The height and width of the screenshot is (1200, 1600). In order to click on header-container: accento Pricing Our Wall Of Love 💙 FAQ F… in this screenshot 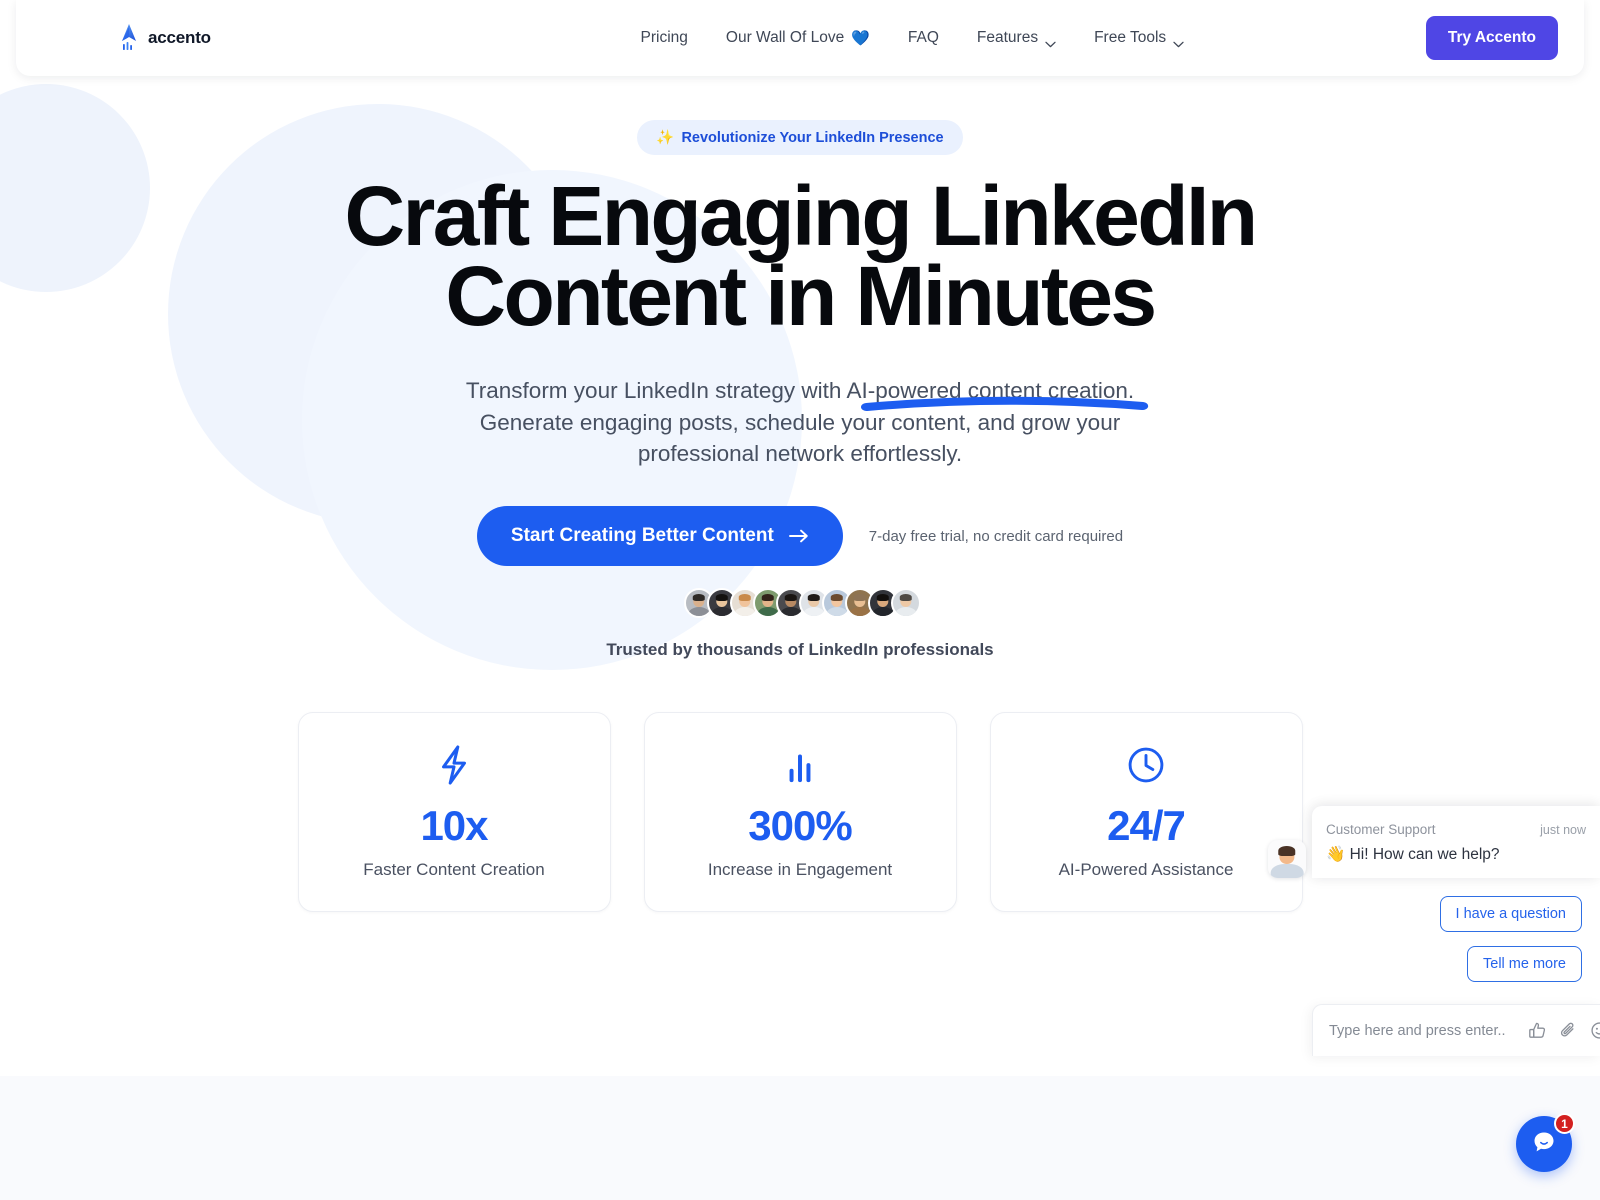, I will do `click(800, 38)`.